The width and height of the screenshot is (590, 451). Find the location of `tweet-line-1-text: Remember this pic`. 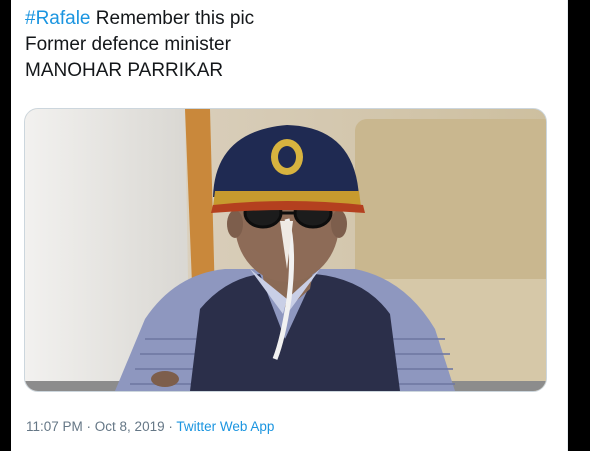

tweet-line-1-text: Remember this pic is located at coordinates (172, 18).